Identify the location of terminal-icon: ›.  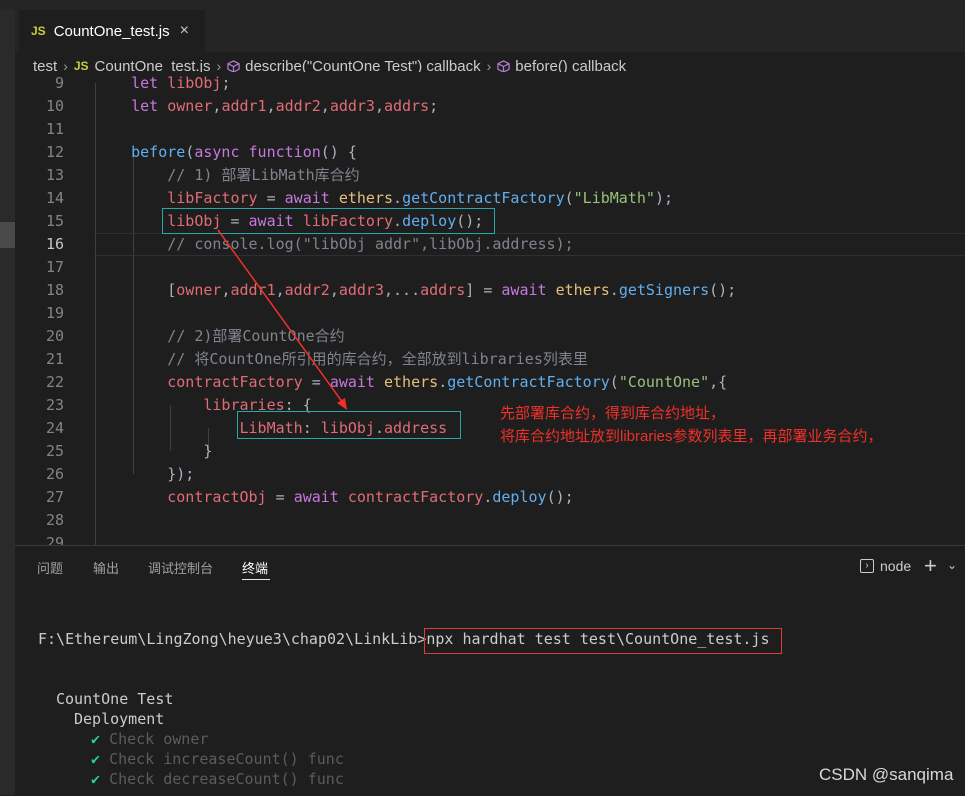
(867, 566).